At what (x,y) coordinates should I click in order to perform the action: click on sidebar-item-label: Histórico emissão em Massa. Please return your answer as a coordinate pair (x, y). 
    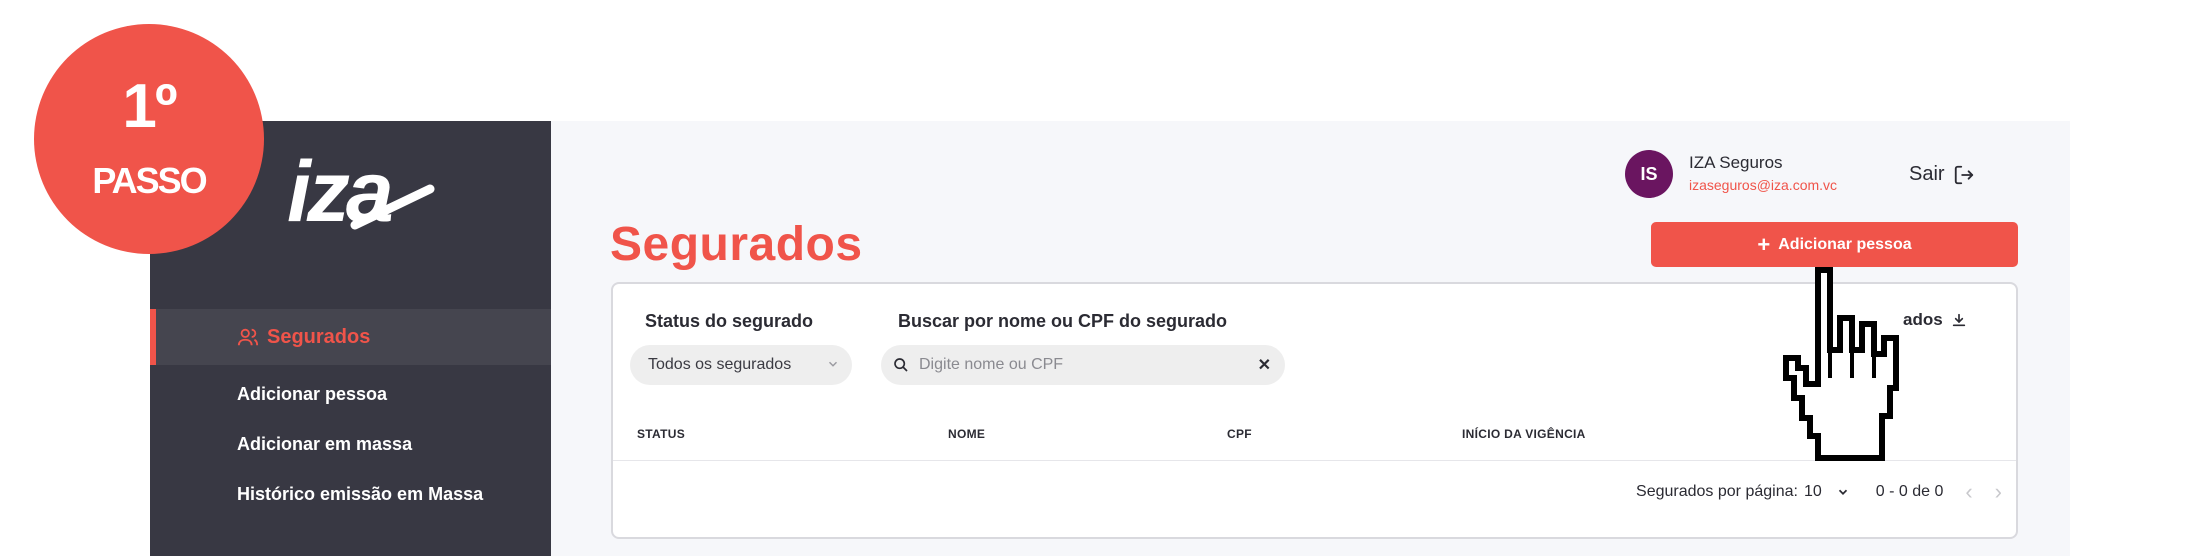
    Looking at the image, I should click on (360, 493).